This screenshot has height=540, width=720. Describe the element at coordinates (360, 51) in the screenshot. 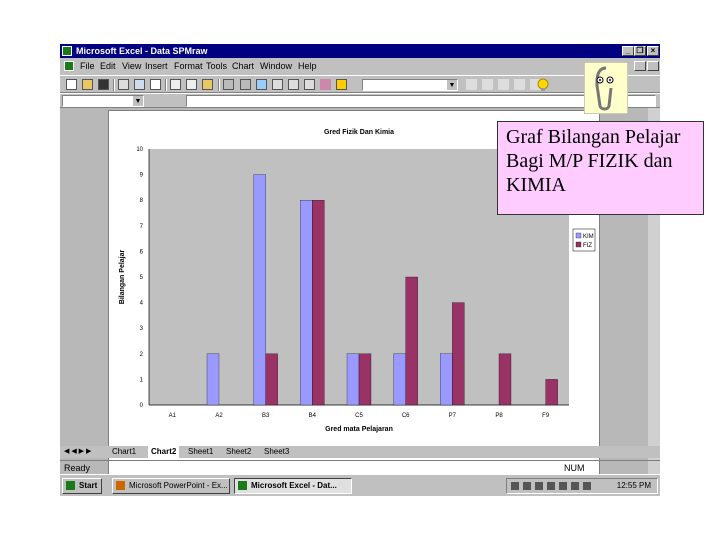

I see `title-bar: Microsoft Excel - Data SPMraw _ ❐ ×` at that location.